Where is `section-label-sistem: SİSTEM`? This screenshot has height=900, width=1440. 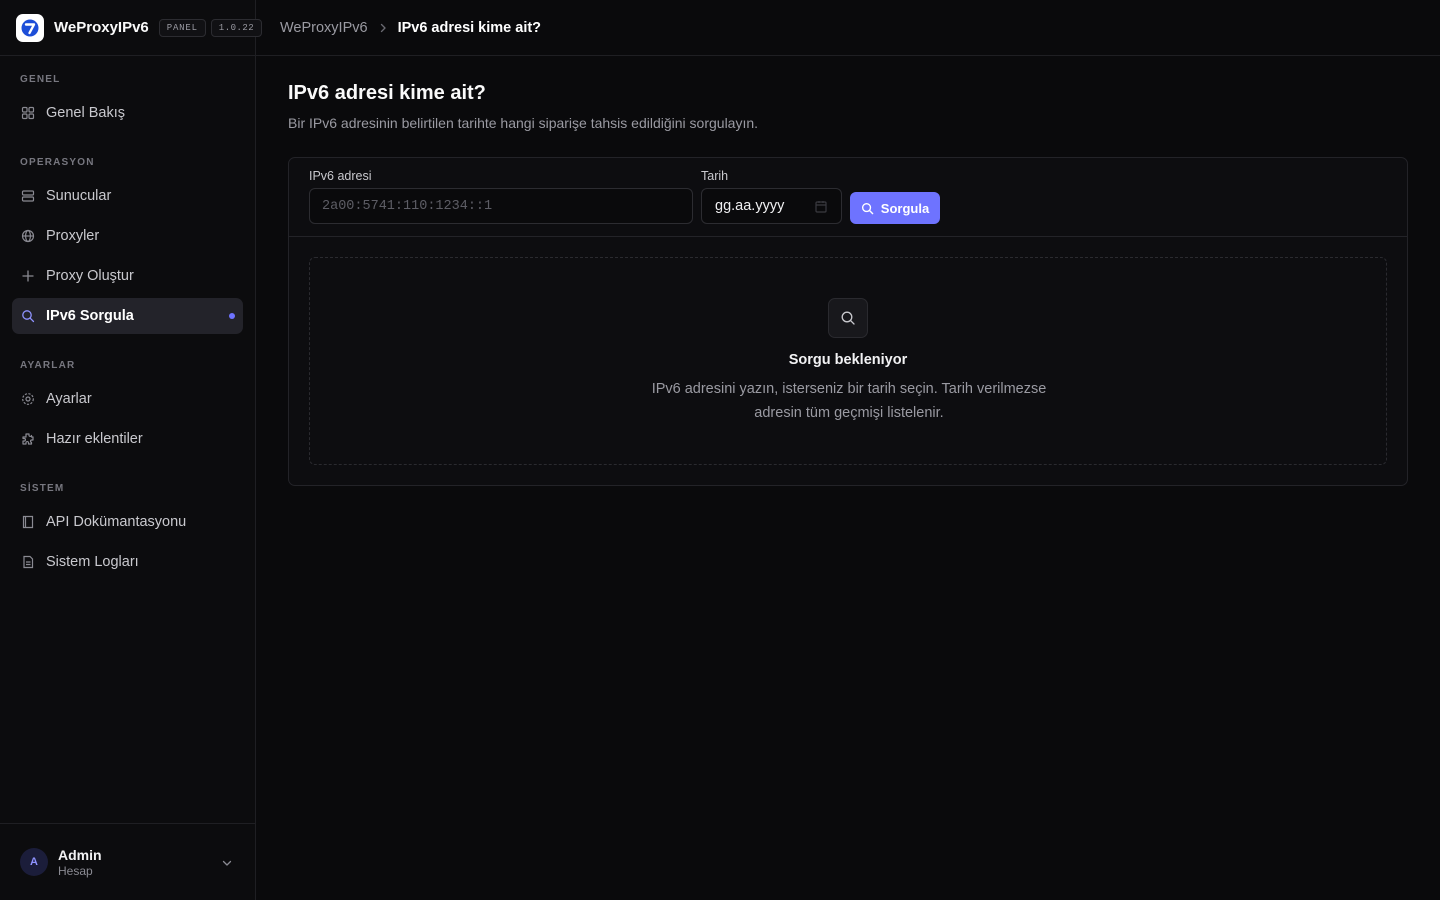
section-label-sistem: SİSTEM is located at coordinates (42, 488).